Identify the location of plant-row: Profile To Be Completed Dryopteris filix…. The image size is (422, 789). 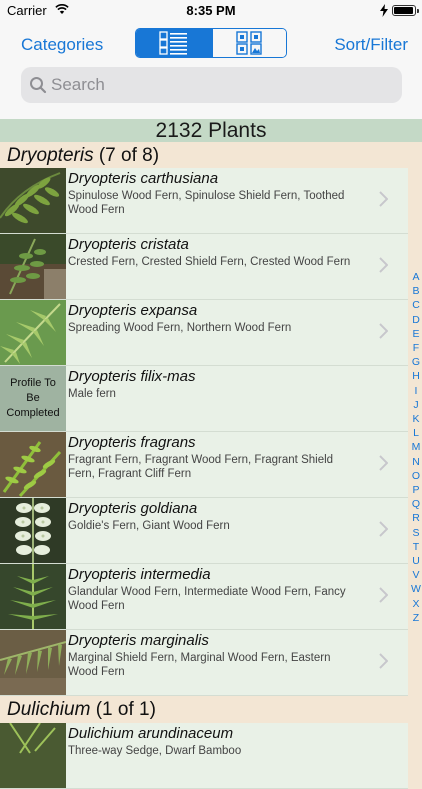
(204, 399).